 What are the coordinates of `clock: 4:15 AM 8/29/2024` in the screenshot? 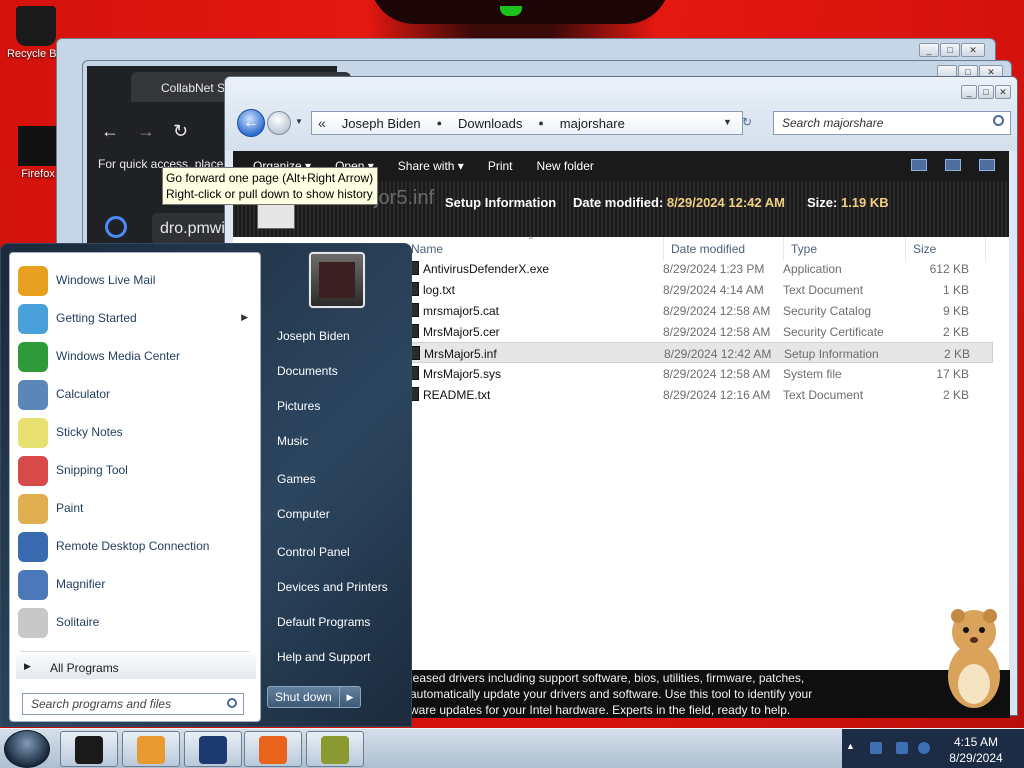 It's located at (976, 750).